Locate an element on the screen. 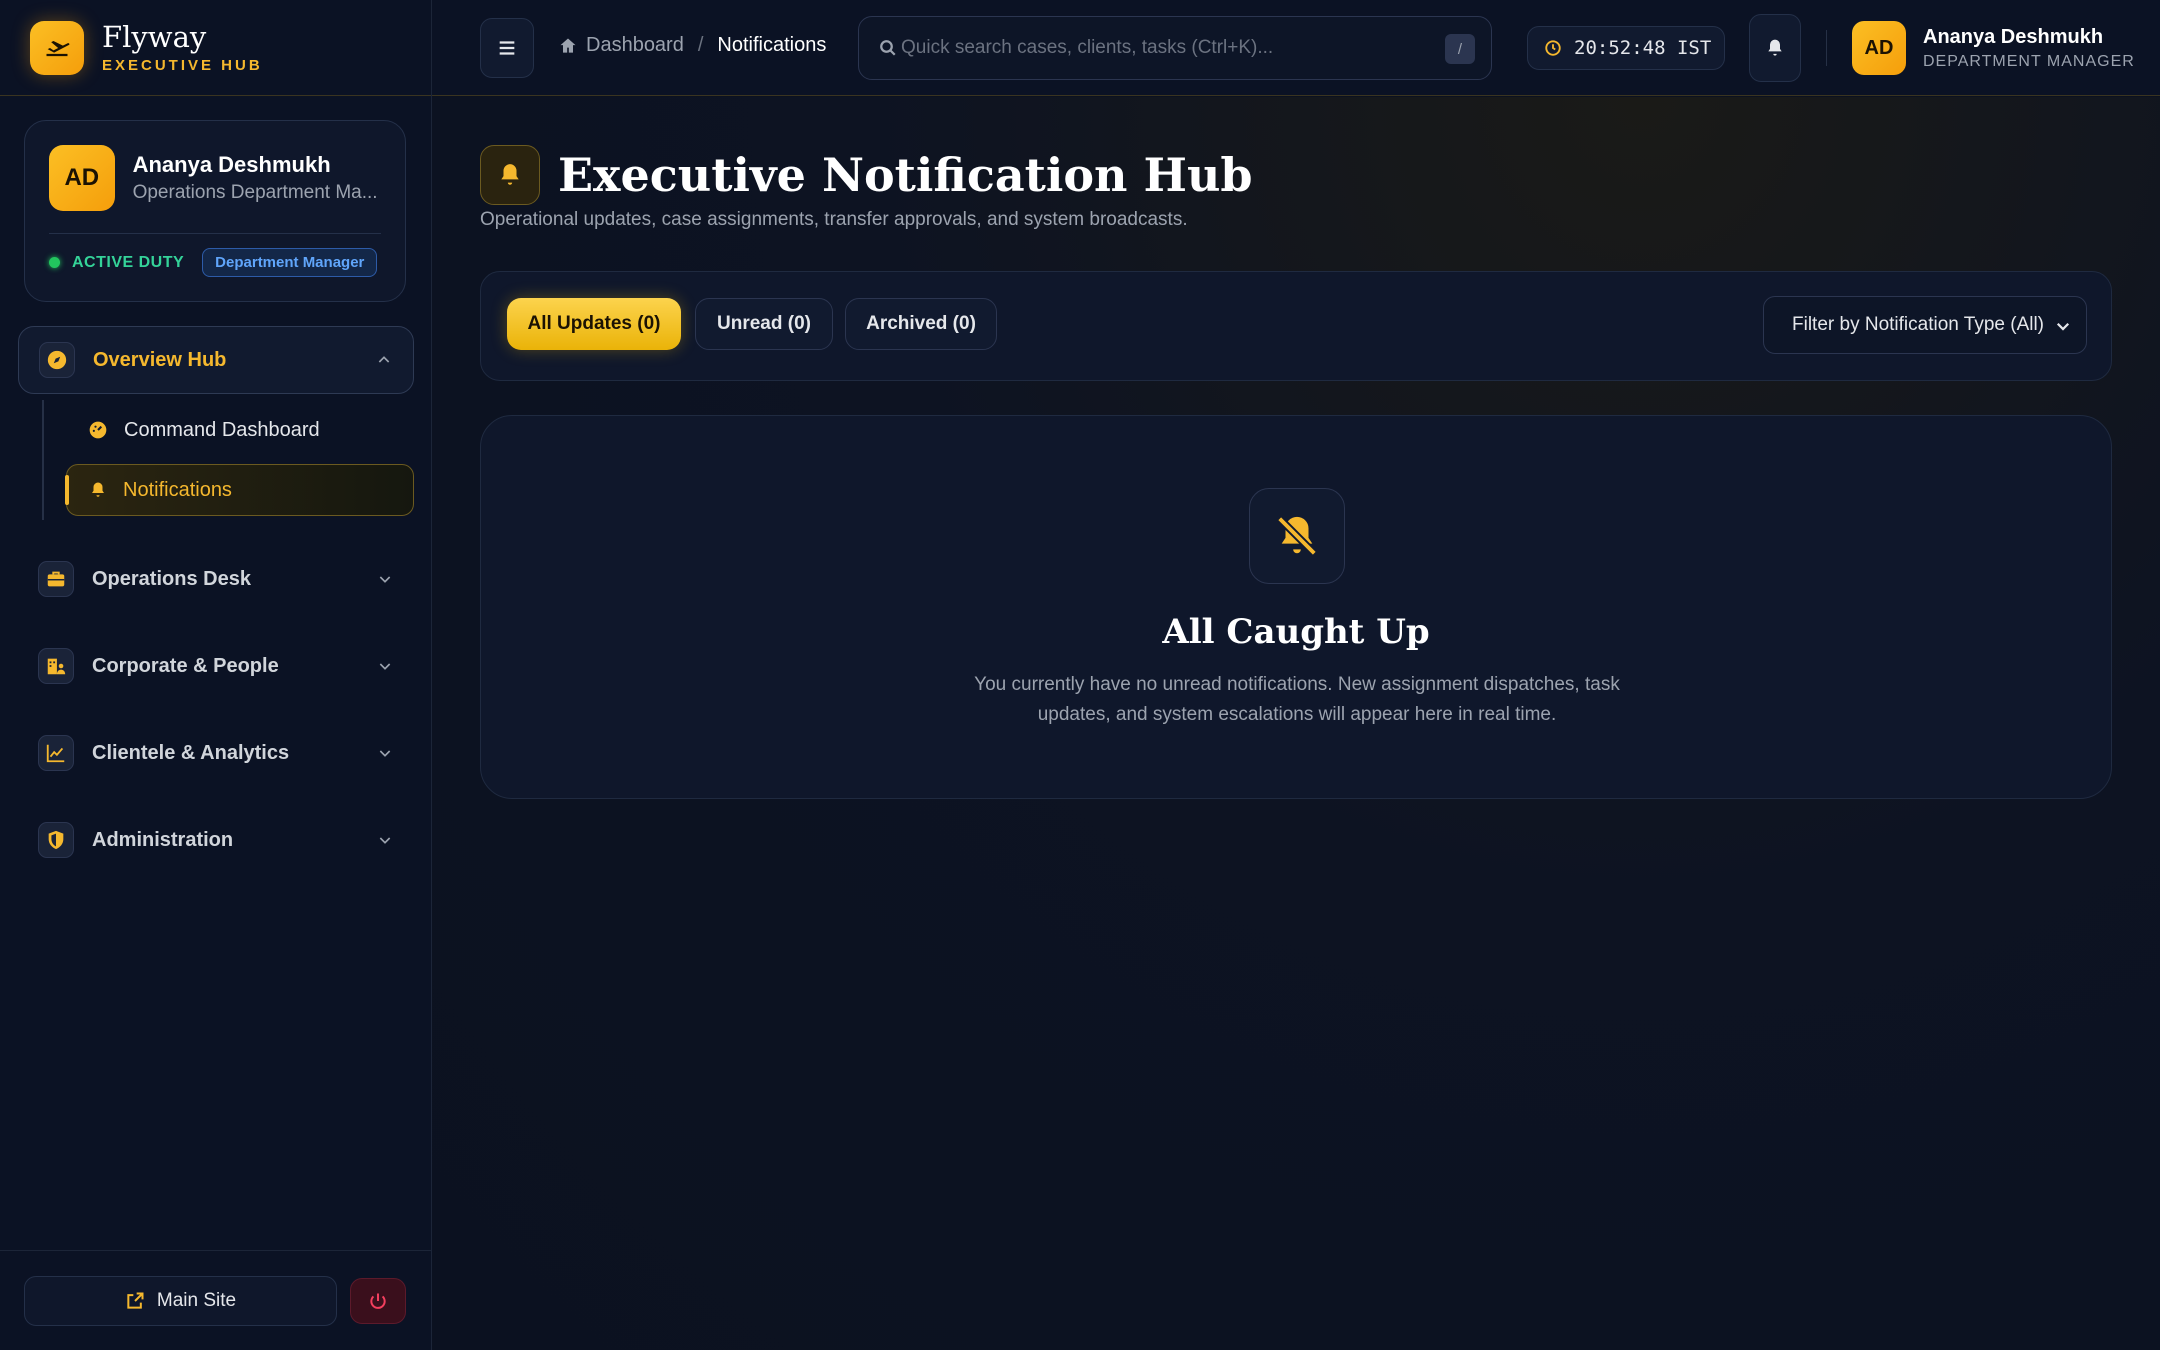 The height and width of the screenshot is (1350, 2160). empty-state-title: All Caught Up is located at coordinates (1296, 632).